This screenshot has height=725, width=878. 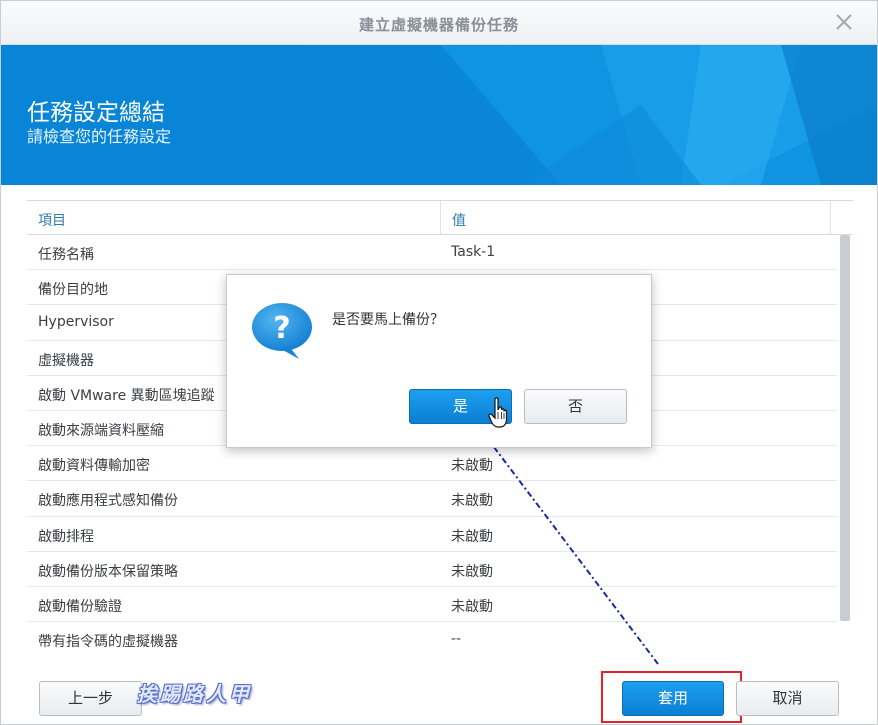 I want to click on previous-button: 上一步, so click(x=90, y=698).